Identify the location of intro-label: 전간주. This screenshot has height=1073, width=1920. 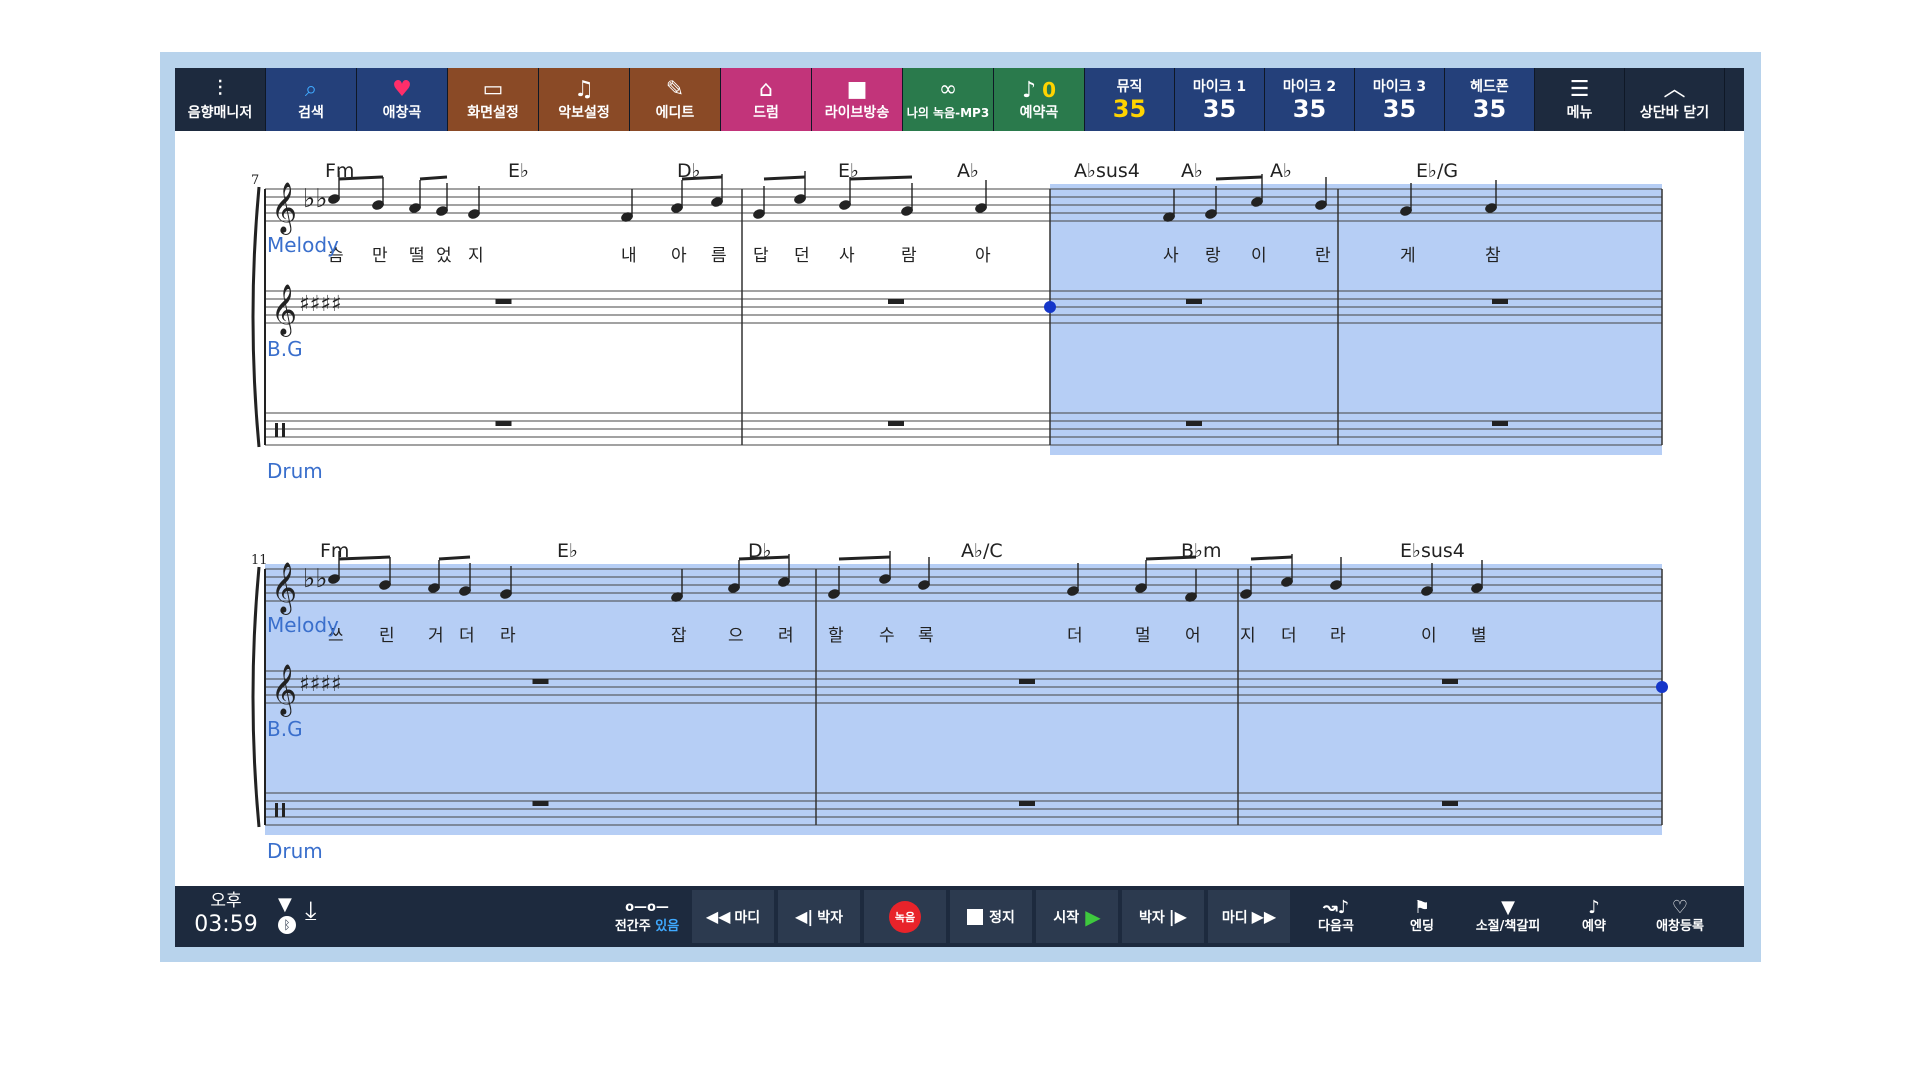
(632, 926).